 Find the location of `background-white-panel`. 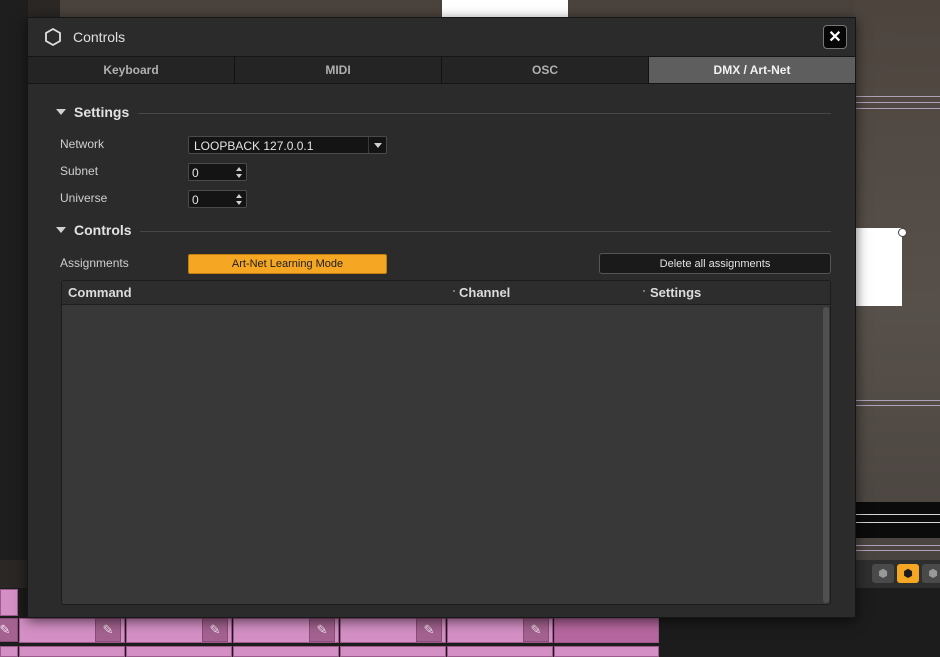

background-white-panel is located at coordinates (505, 9).